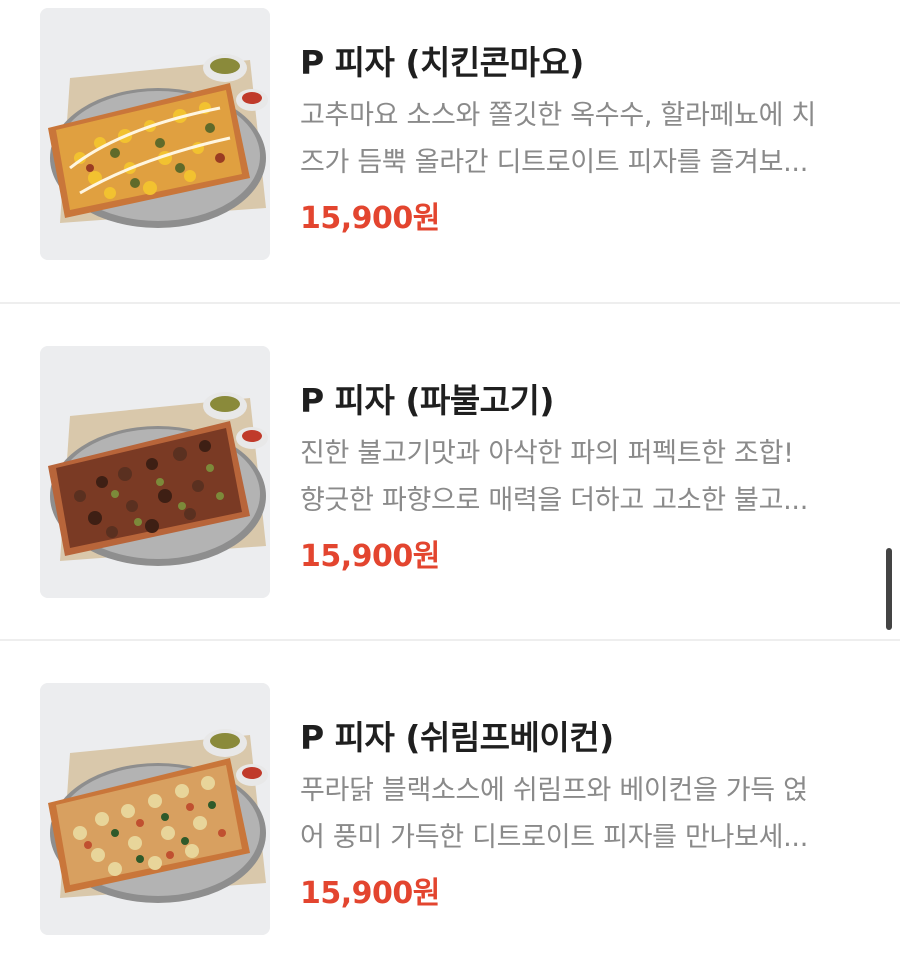 Image resolution: width=900 pixels, height=975 pixels. I want to click on menu-item-name: P 피자 (파불고기), so click(427, 398).